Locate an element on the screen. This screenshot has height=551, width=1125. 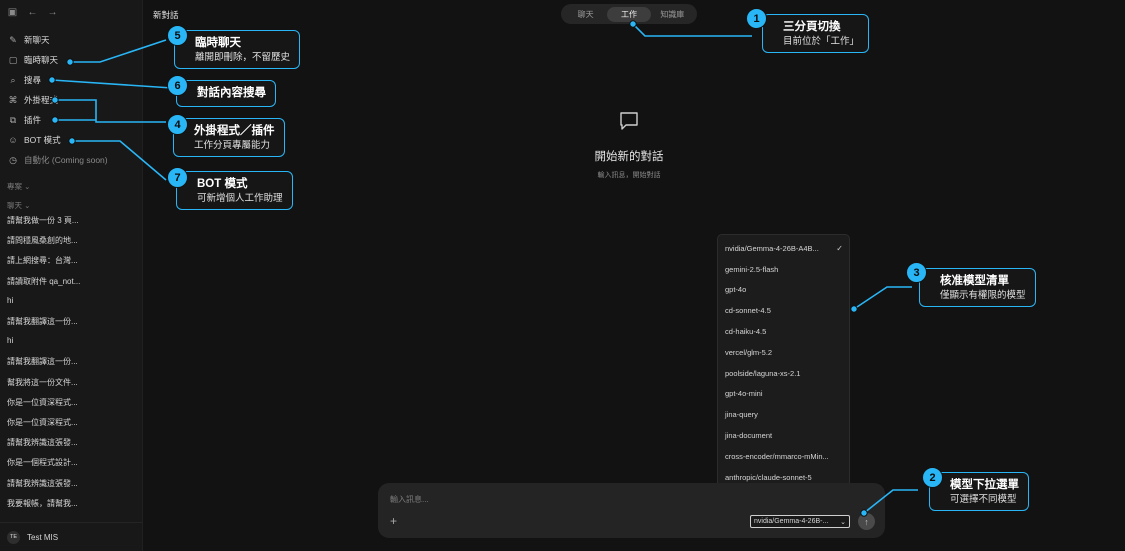
tab-knowledge: 知識庫 is located at coordinates (672, 14).